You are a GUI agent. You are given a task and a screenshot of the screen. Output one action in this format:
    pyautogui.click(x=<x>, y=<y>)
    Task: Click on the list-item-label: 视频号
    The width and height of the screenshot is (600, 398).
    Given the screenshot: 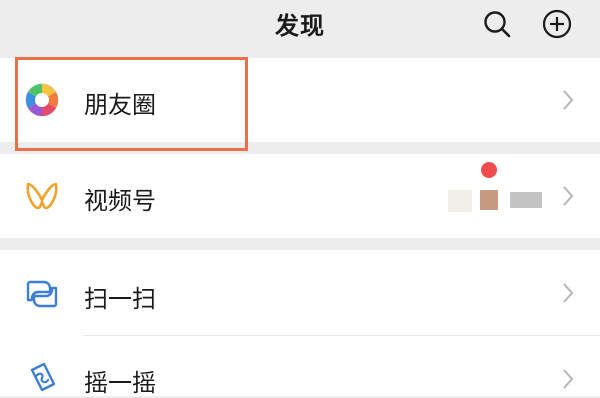 What is the action you would take?
    pyautogui.click(x=120, y=201)
    